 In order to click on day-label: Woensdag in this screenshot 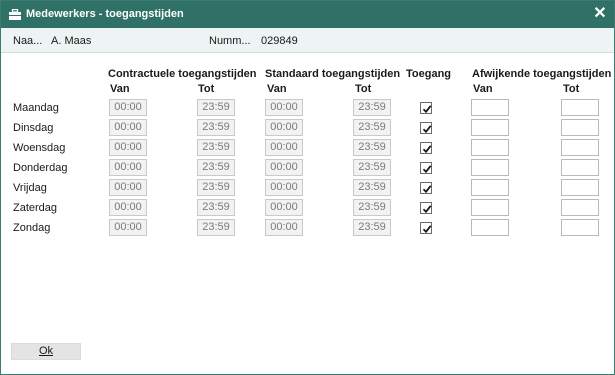, I will do `click(39, 148)`.